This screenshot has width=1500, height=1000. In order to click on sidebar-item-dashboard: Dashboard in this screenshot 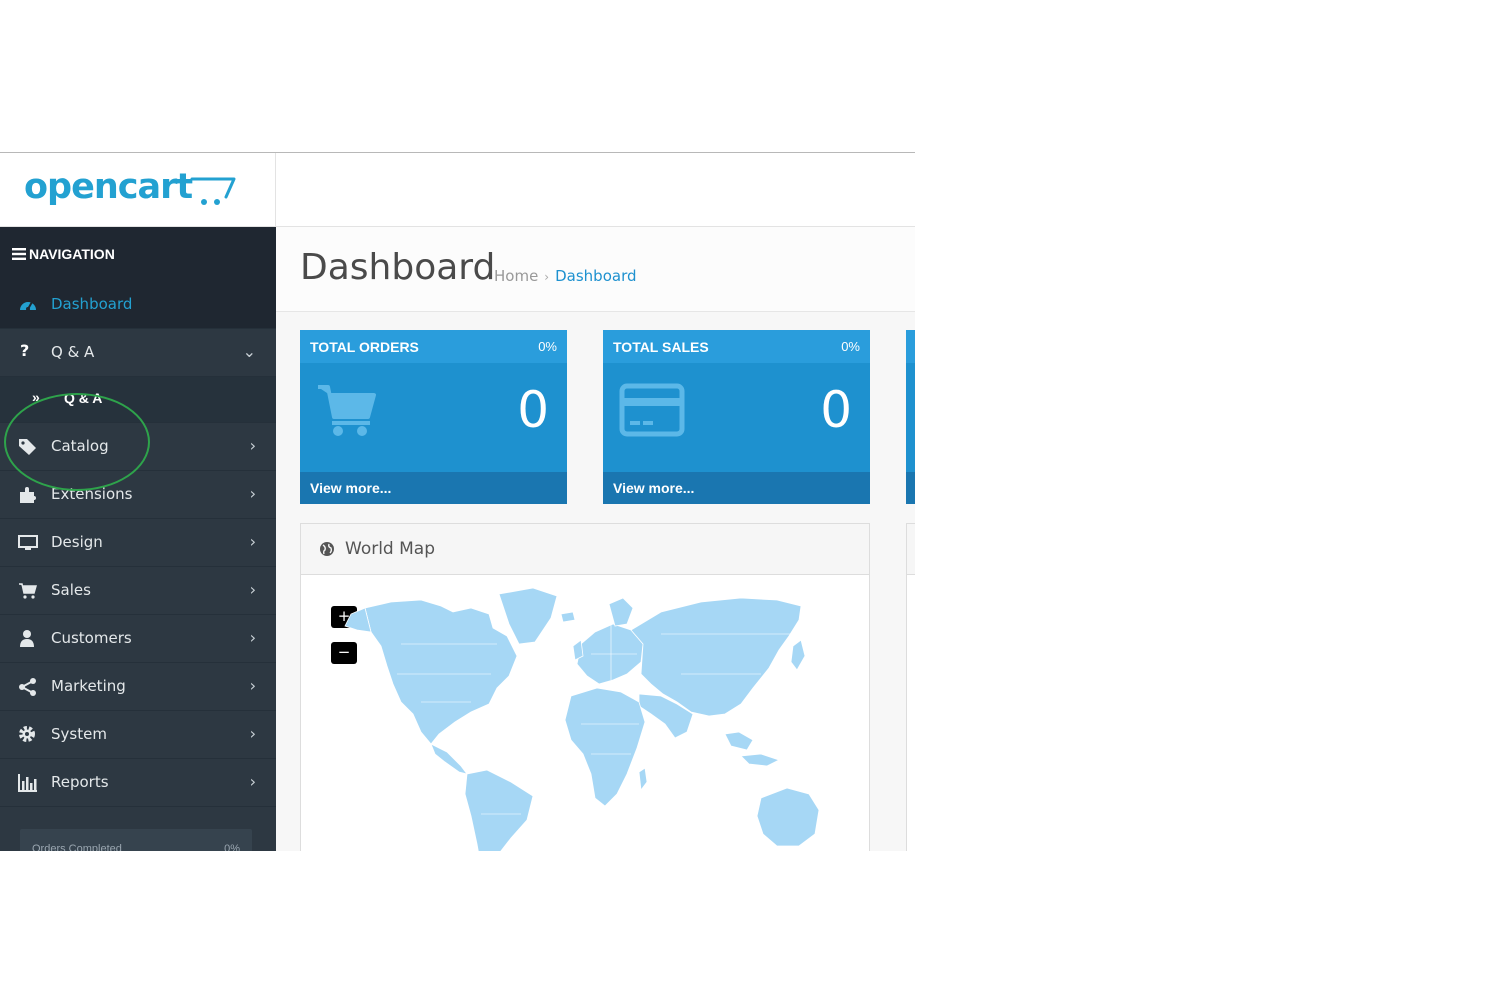, I will do `click(138, 305)`.